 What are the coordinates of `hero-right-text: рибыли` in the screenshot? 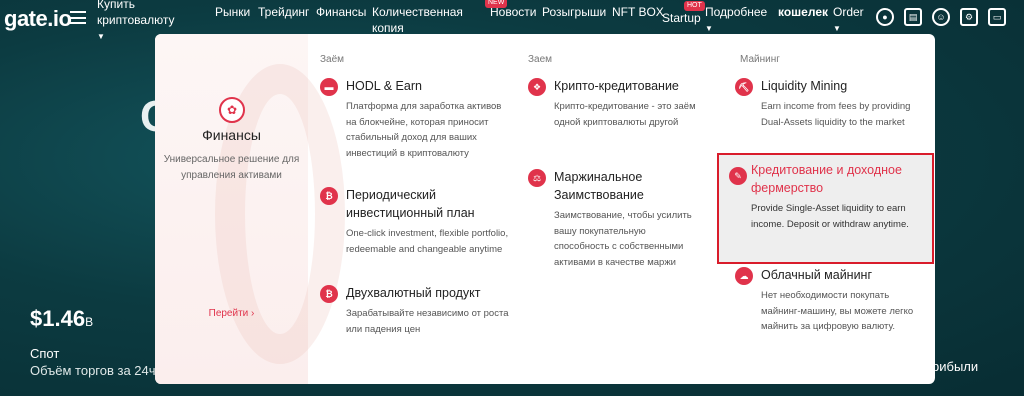 It's located at (955, 366).